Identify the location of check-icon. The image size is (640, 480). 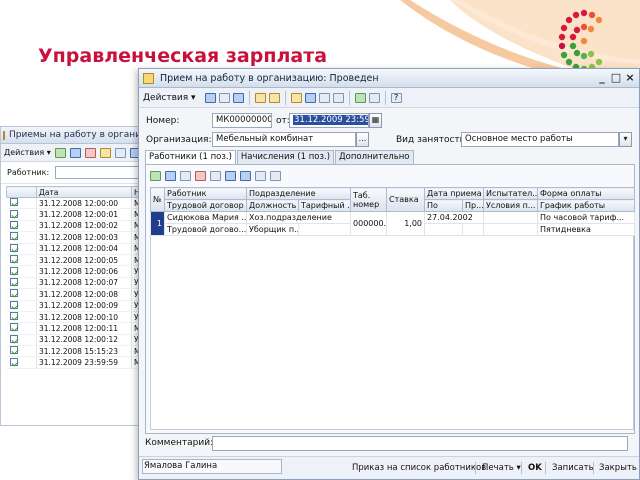
(360, 97).